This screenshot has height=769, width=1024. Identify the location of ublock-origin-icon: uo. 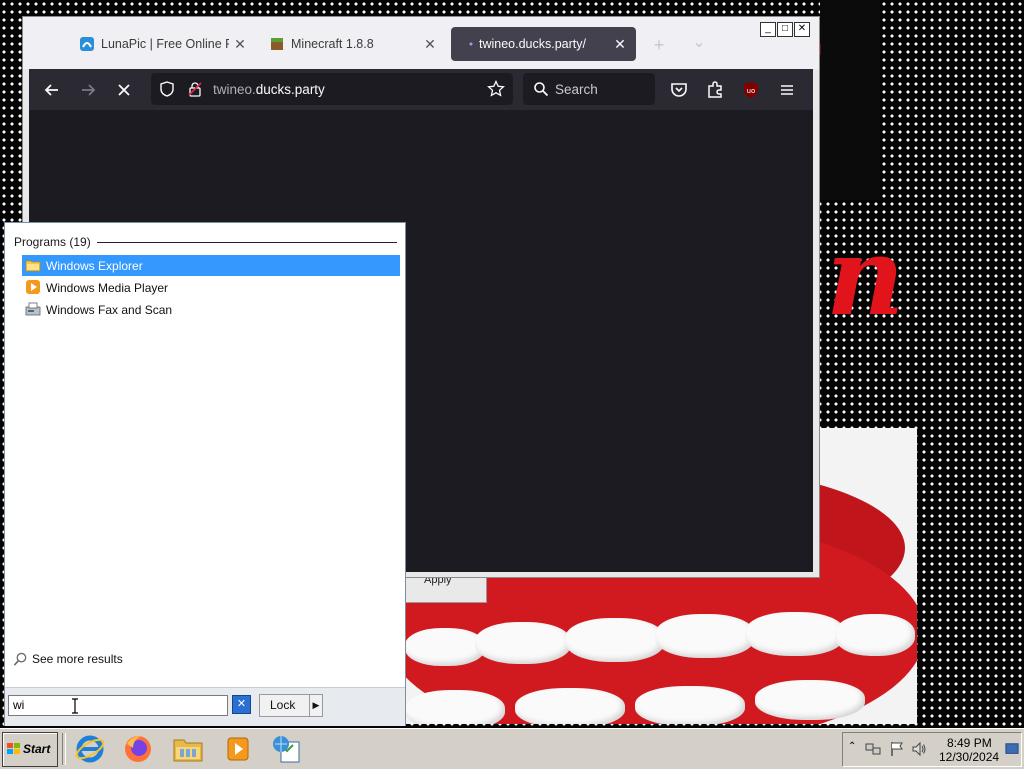
(751, 90).